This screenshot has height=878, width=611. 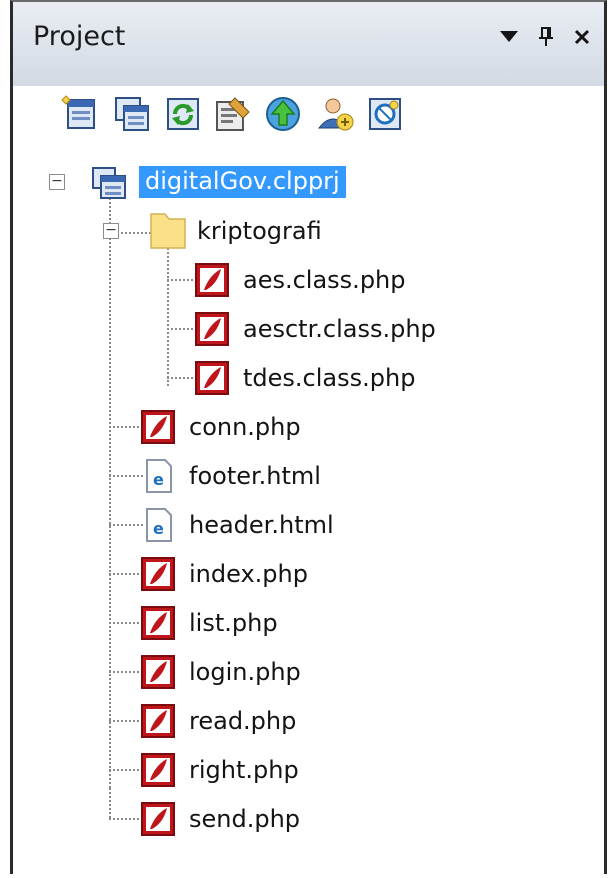 I want to click on tree-item-label: right.php, so click(x=244, y=770).